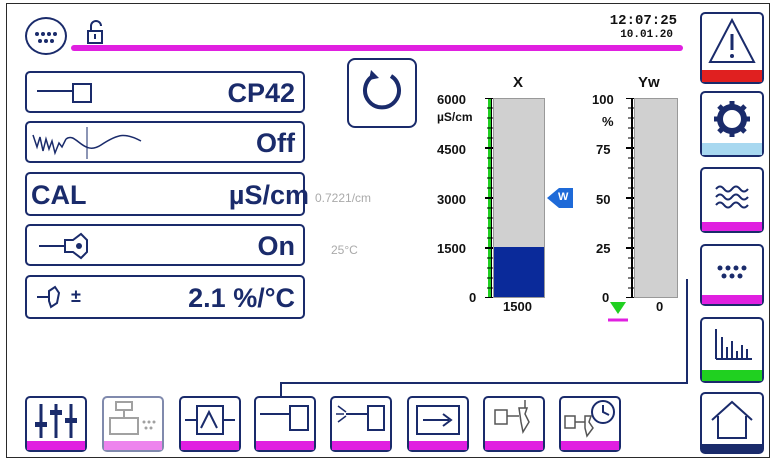 The width and height of the screenshot is (776, 462). Describe the element at coordinates (165, 142) in the screenshot. I see `filter-button: Off` at that location.